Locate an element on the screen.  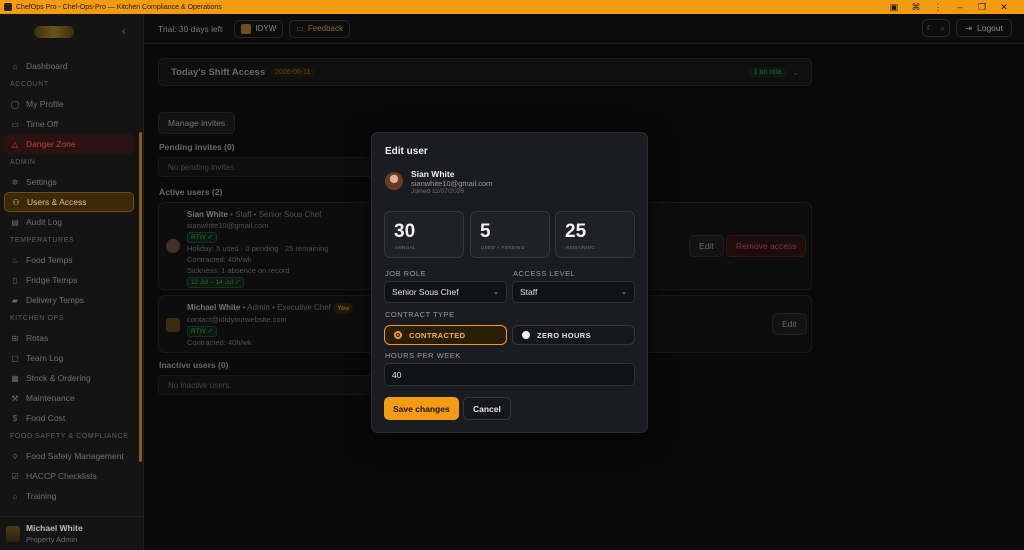
user-icon: ◯ is located at coordinates (15, 104).